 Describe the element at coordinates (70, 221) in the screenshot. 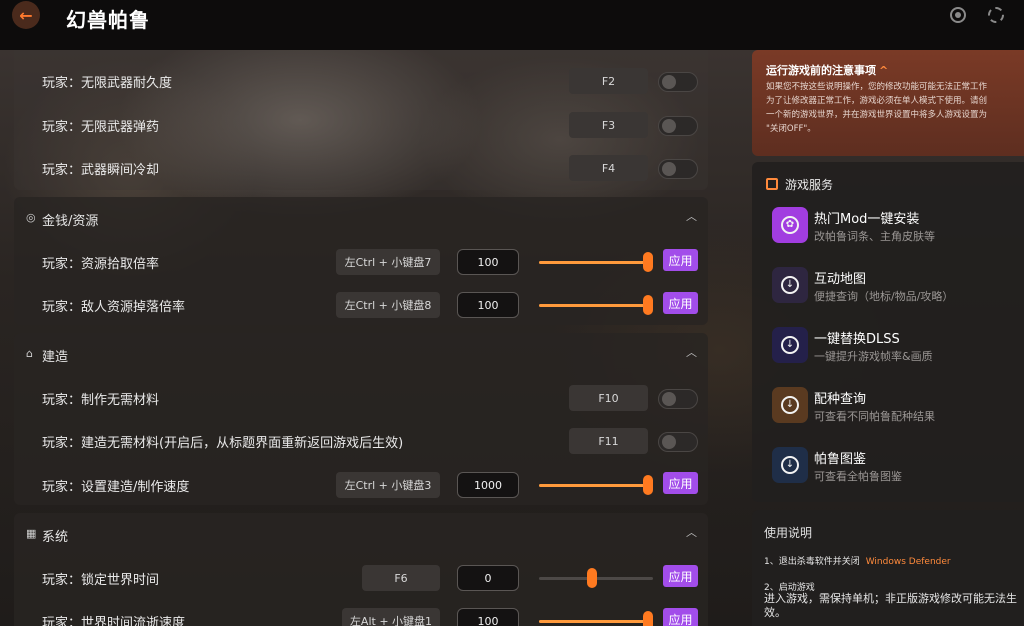

I see `section-title: 金钱/资源` at that location.